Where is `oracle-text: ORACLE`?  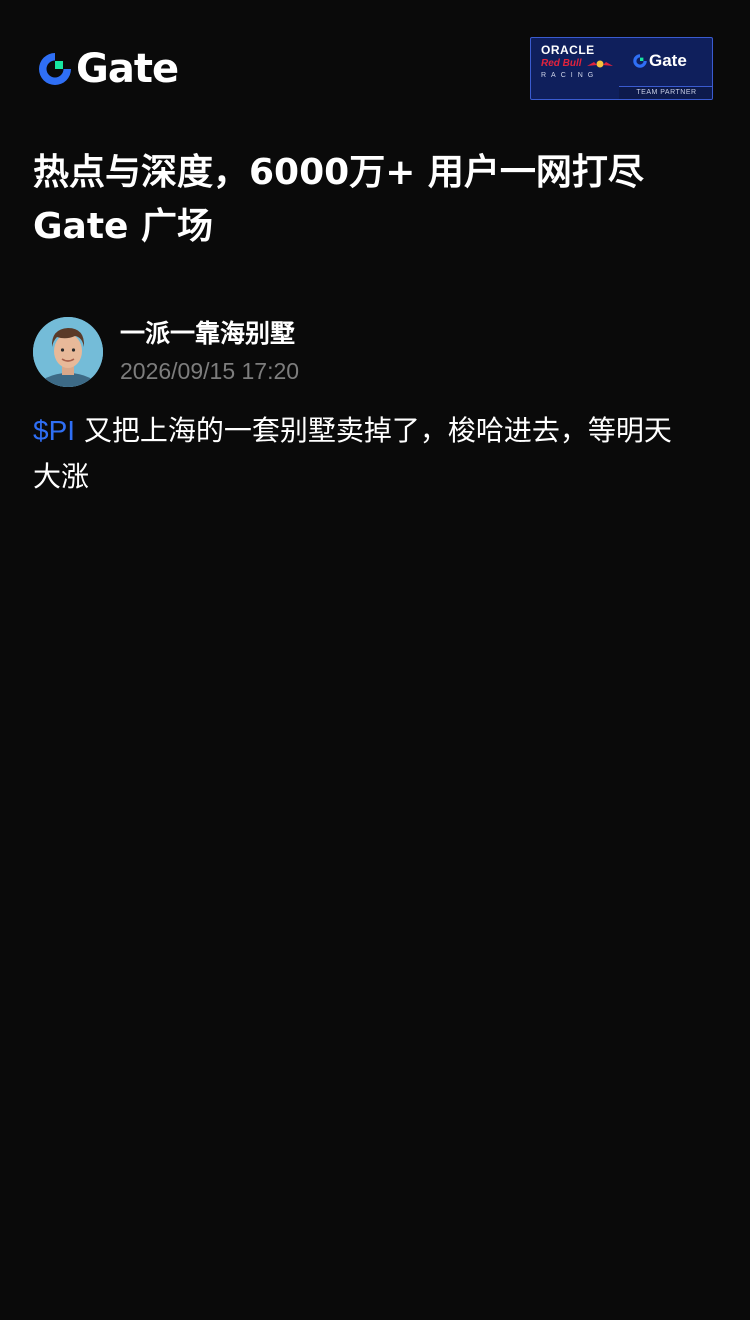
oracle-text: ORACLE is located at coordinates (568, 50).